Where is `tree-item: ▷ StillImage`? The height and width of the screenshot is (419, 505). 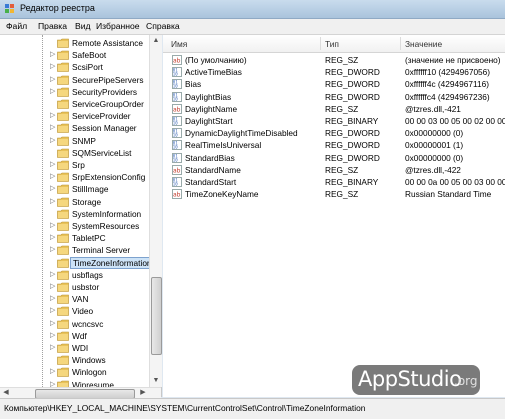
tree-item: ▷ StillImage is located at coordinates (75, 189).